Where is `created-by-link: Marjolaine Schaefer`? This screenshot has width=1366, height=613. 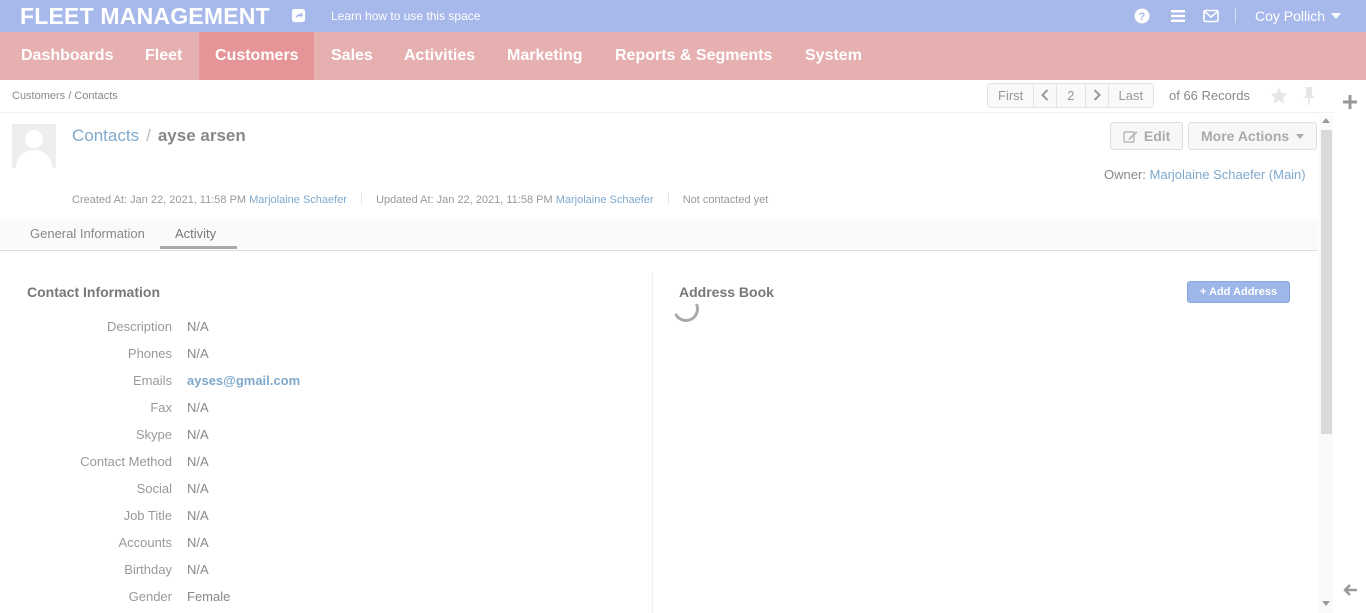
created-by-link: Marjolaine Schaefer is located at coordinates (298, 200).